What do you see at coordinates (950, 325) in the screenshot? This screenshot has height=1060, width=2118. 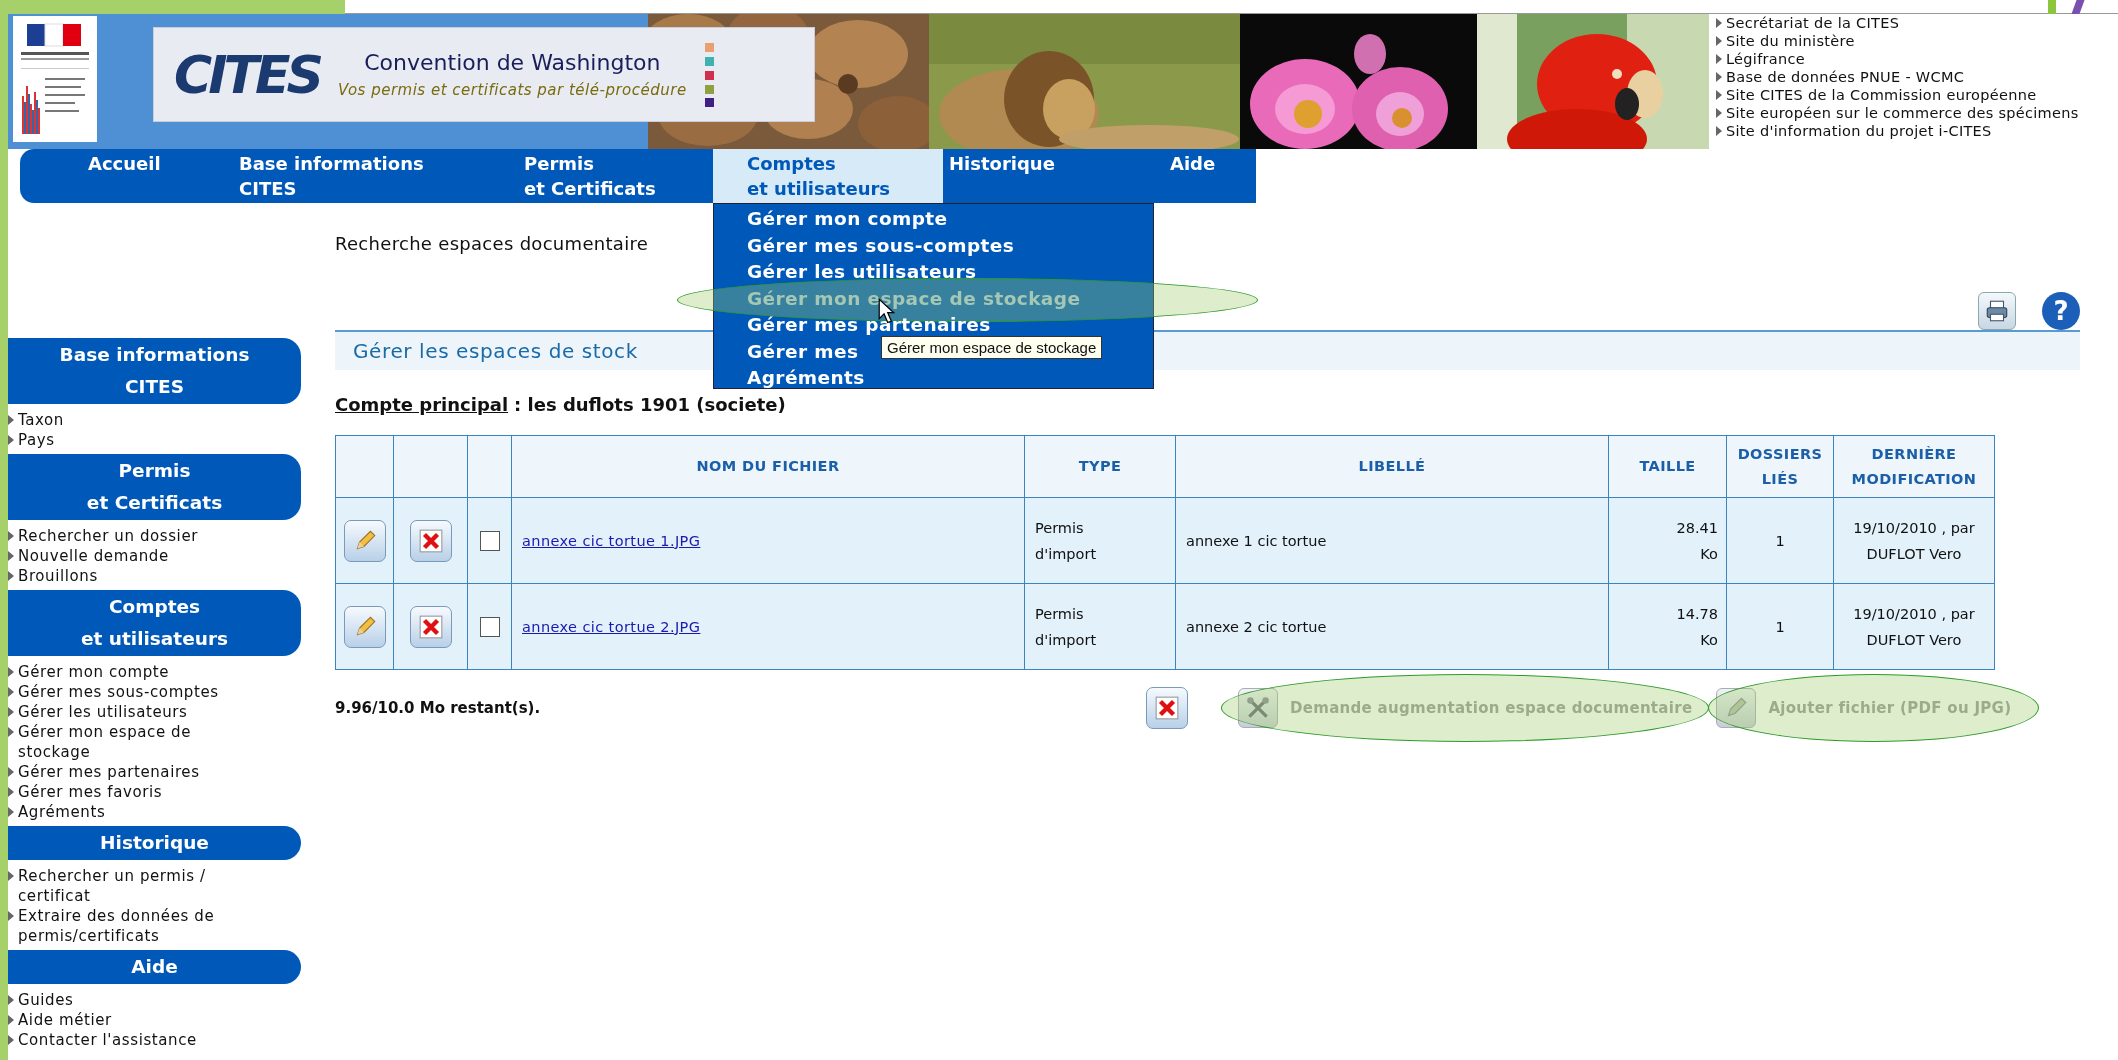 I see `menu-item: Gérer mes partenaires` at bounding box center [950, 325].